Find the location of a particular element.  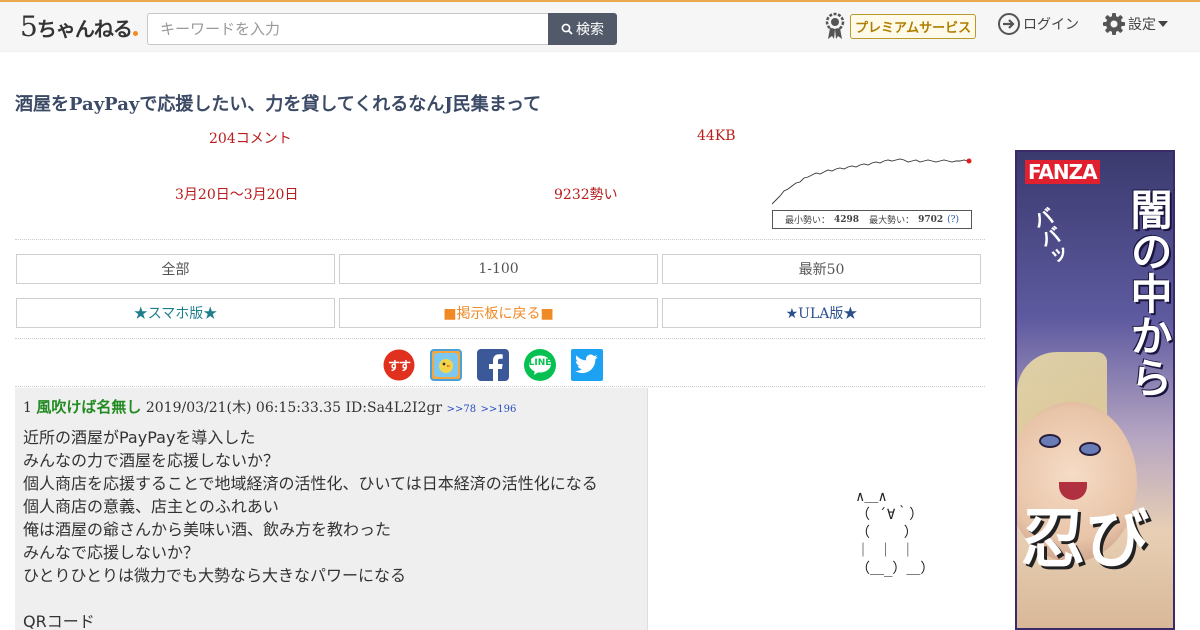

back-to-board-button: ■掲示板に戻る■ is located at coordinates (498, 313).